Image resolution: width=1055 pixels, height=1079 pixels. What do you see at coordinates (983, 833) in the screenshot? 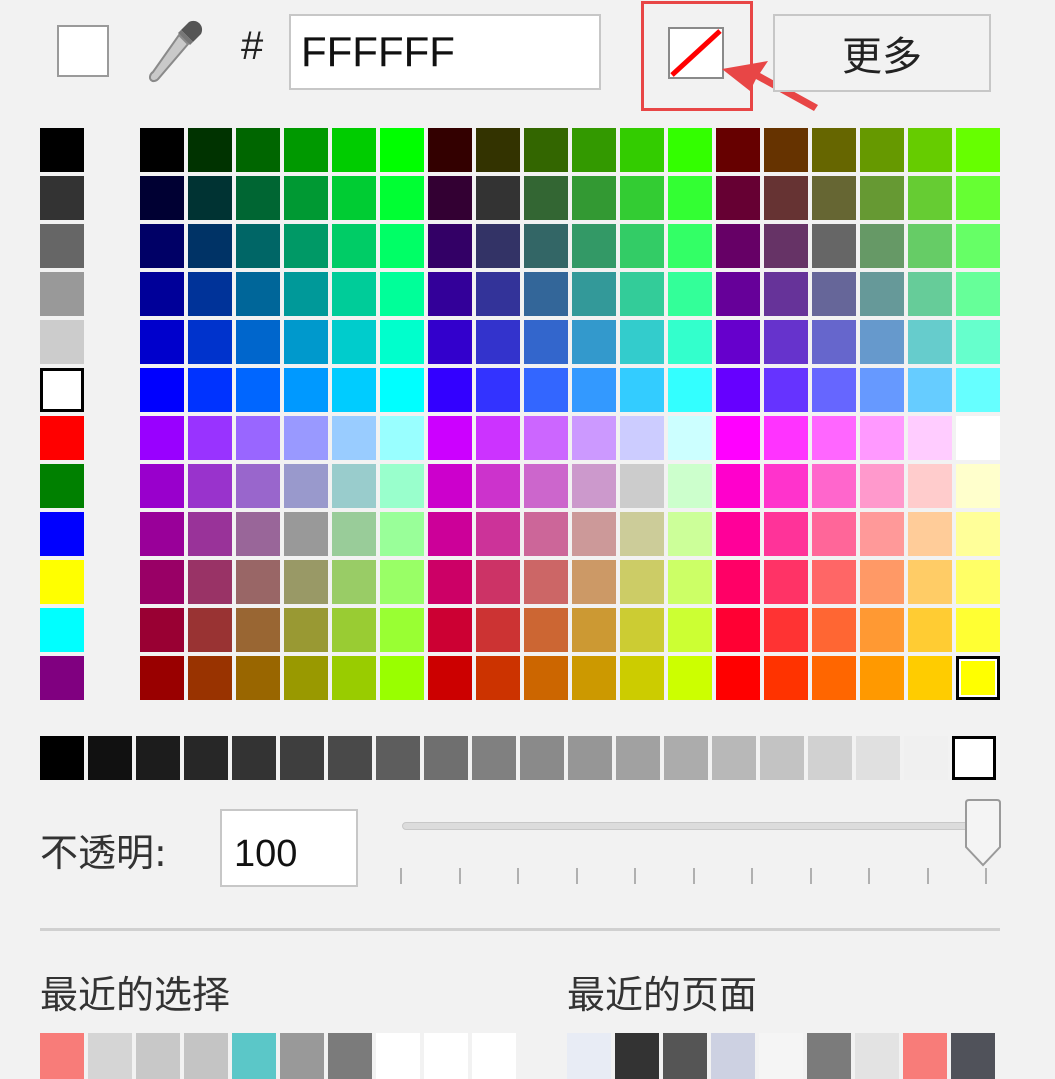
I see `opacity-slider-thumb` at bounding box center [983, 833].